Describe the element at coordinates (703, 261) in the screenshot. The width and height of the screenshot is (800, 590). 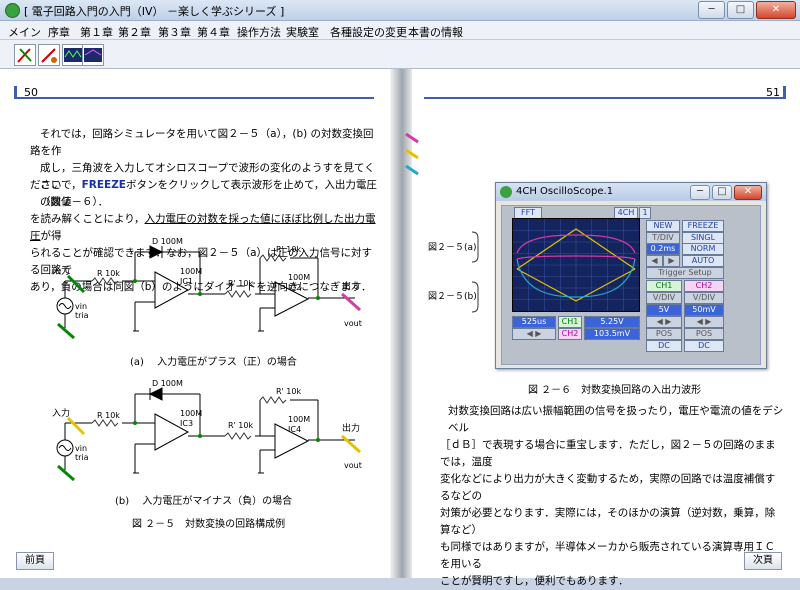
I see `auto-button: AUTO` at that location.